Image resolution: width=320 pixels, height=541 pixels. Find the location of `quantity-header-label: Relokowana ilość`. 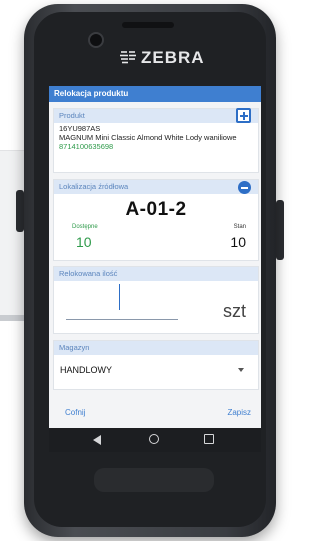

quantity-header-label: Relokowana ilość is located at coordinates (88, 273).